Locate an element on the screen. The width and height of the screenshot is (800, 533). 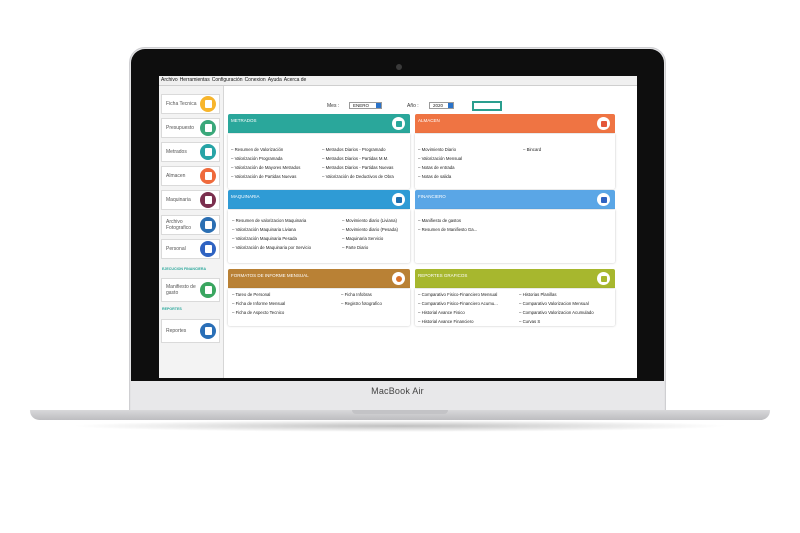
receipt-icon is located at coordinates (208, 290).